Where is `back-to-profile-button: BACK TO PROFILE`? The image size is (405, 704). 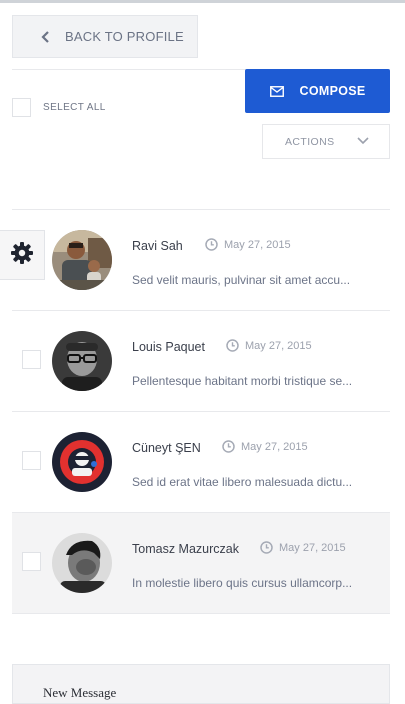 back-to-profile-button: BACK TO PROFILE is located at coordinates (105, 36).